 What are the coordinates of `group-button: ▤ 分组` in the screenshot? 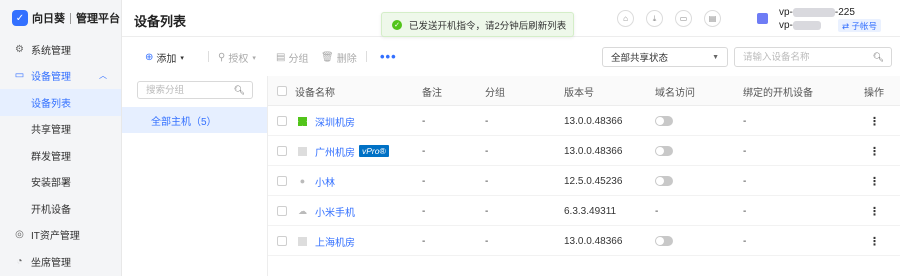 It's located at (292, 57).